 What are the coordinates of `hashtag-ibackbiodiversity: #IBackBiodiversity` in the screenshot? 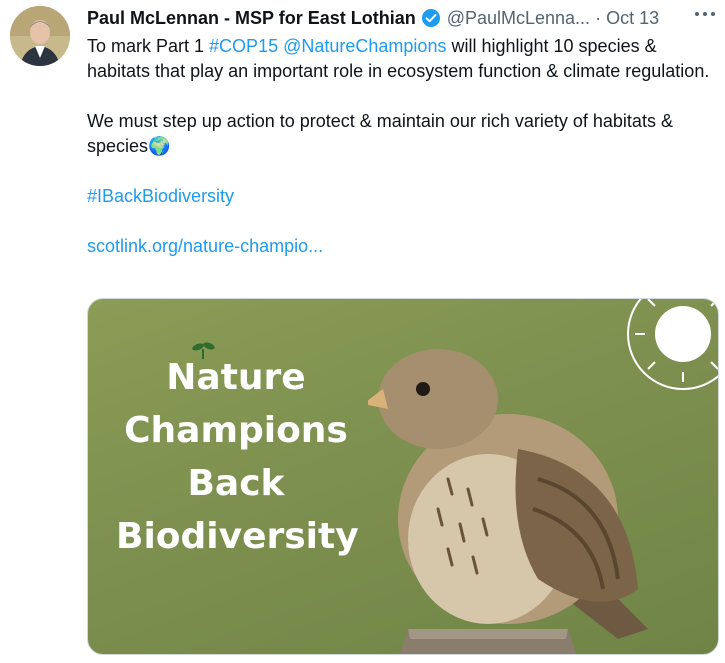 It's located at (160, 196).